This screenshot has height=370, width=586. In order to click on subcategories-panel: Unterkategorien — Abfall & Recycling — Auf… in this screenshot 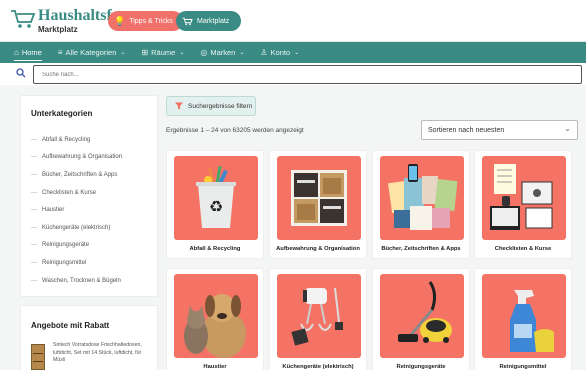, I will do `click(89, 196)`.